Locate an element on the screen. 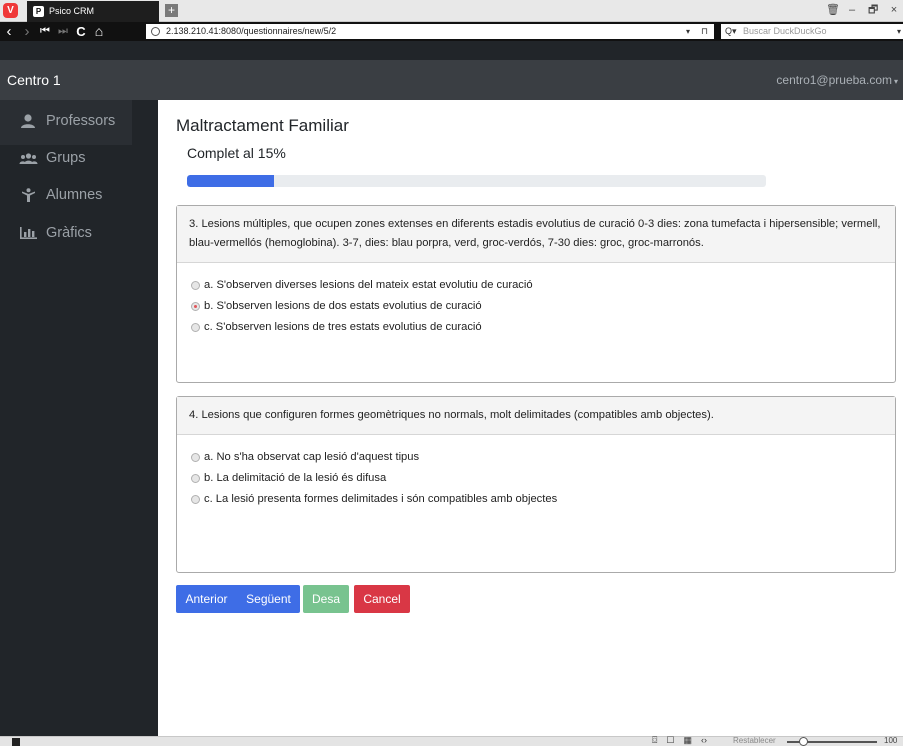 This screenshot has width=903, height=746. zoom-slider-handle is located at coordinates (803, 741).